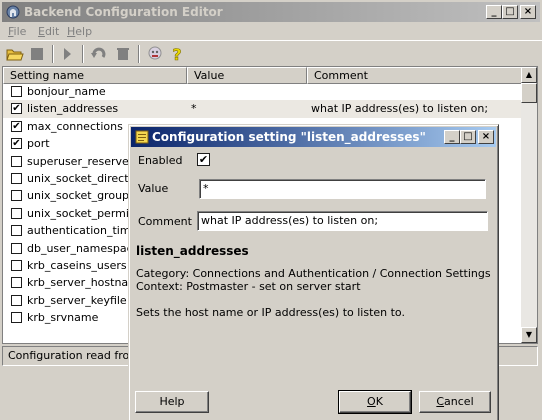 The width and height of the screenshot is (542, 420). What do you see at coordinates (510, 12) in the screenshot?
I see `maximize-button: □` at bounding box center [510, 12].